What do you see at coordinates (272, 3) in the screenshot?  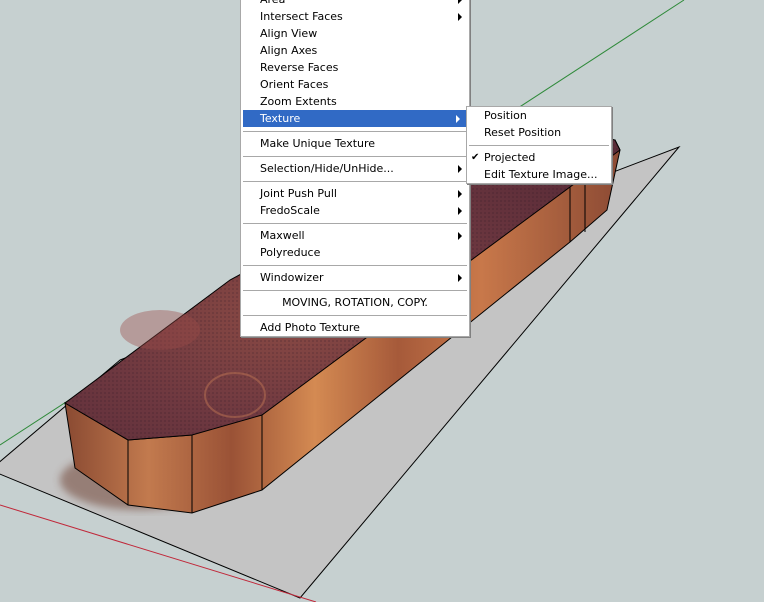 I see `menu-item-label: Area` at bounding box center [272, 3].